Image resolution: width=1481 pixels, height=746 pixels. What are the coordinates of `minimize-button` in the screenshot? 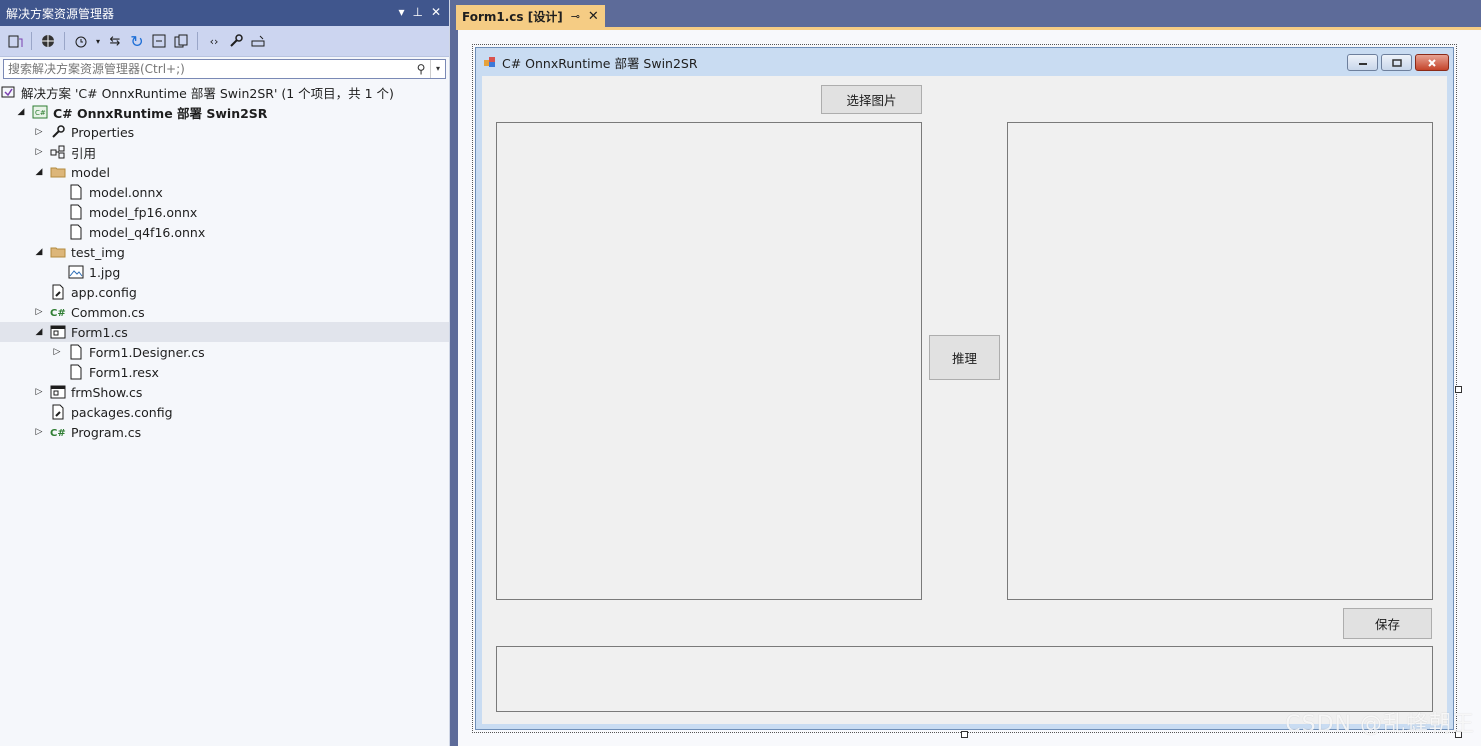 It's located at (1362, 62).